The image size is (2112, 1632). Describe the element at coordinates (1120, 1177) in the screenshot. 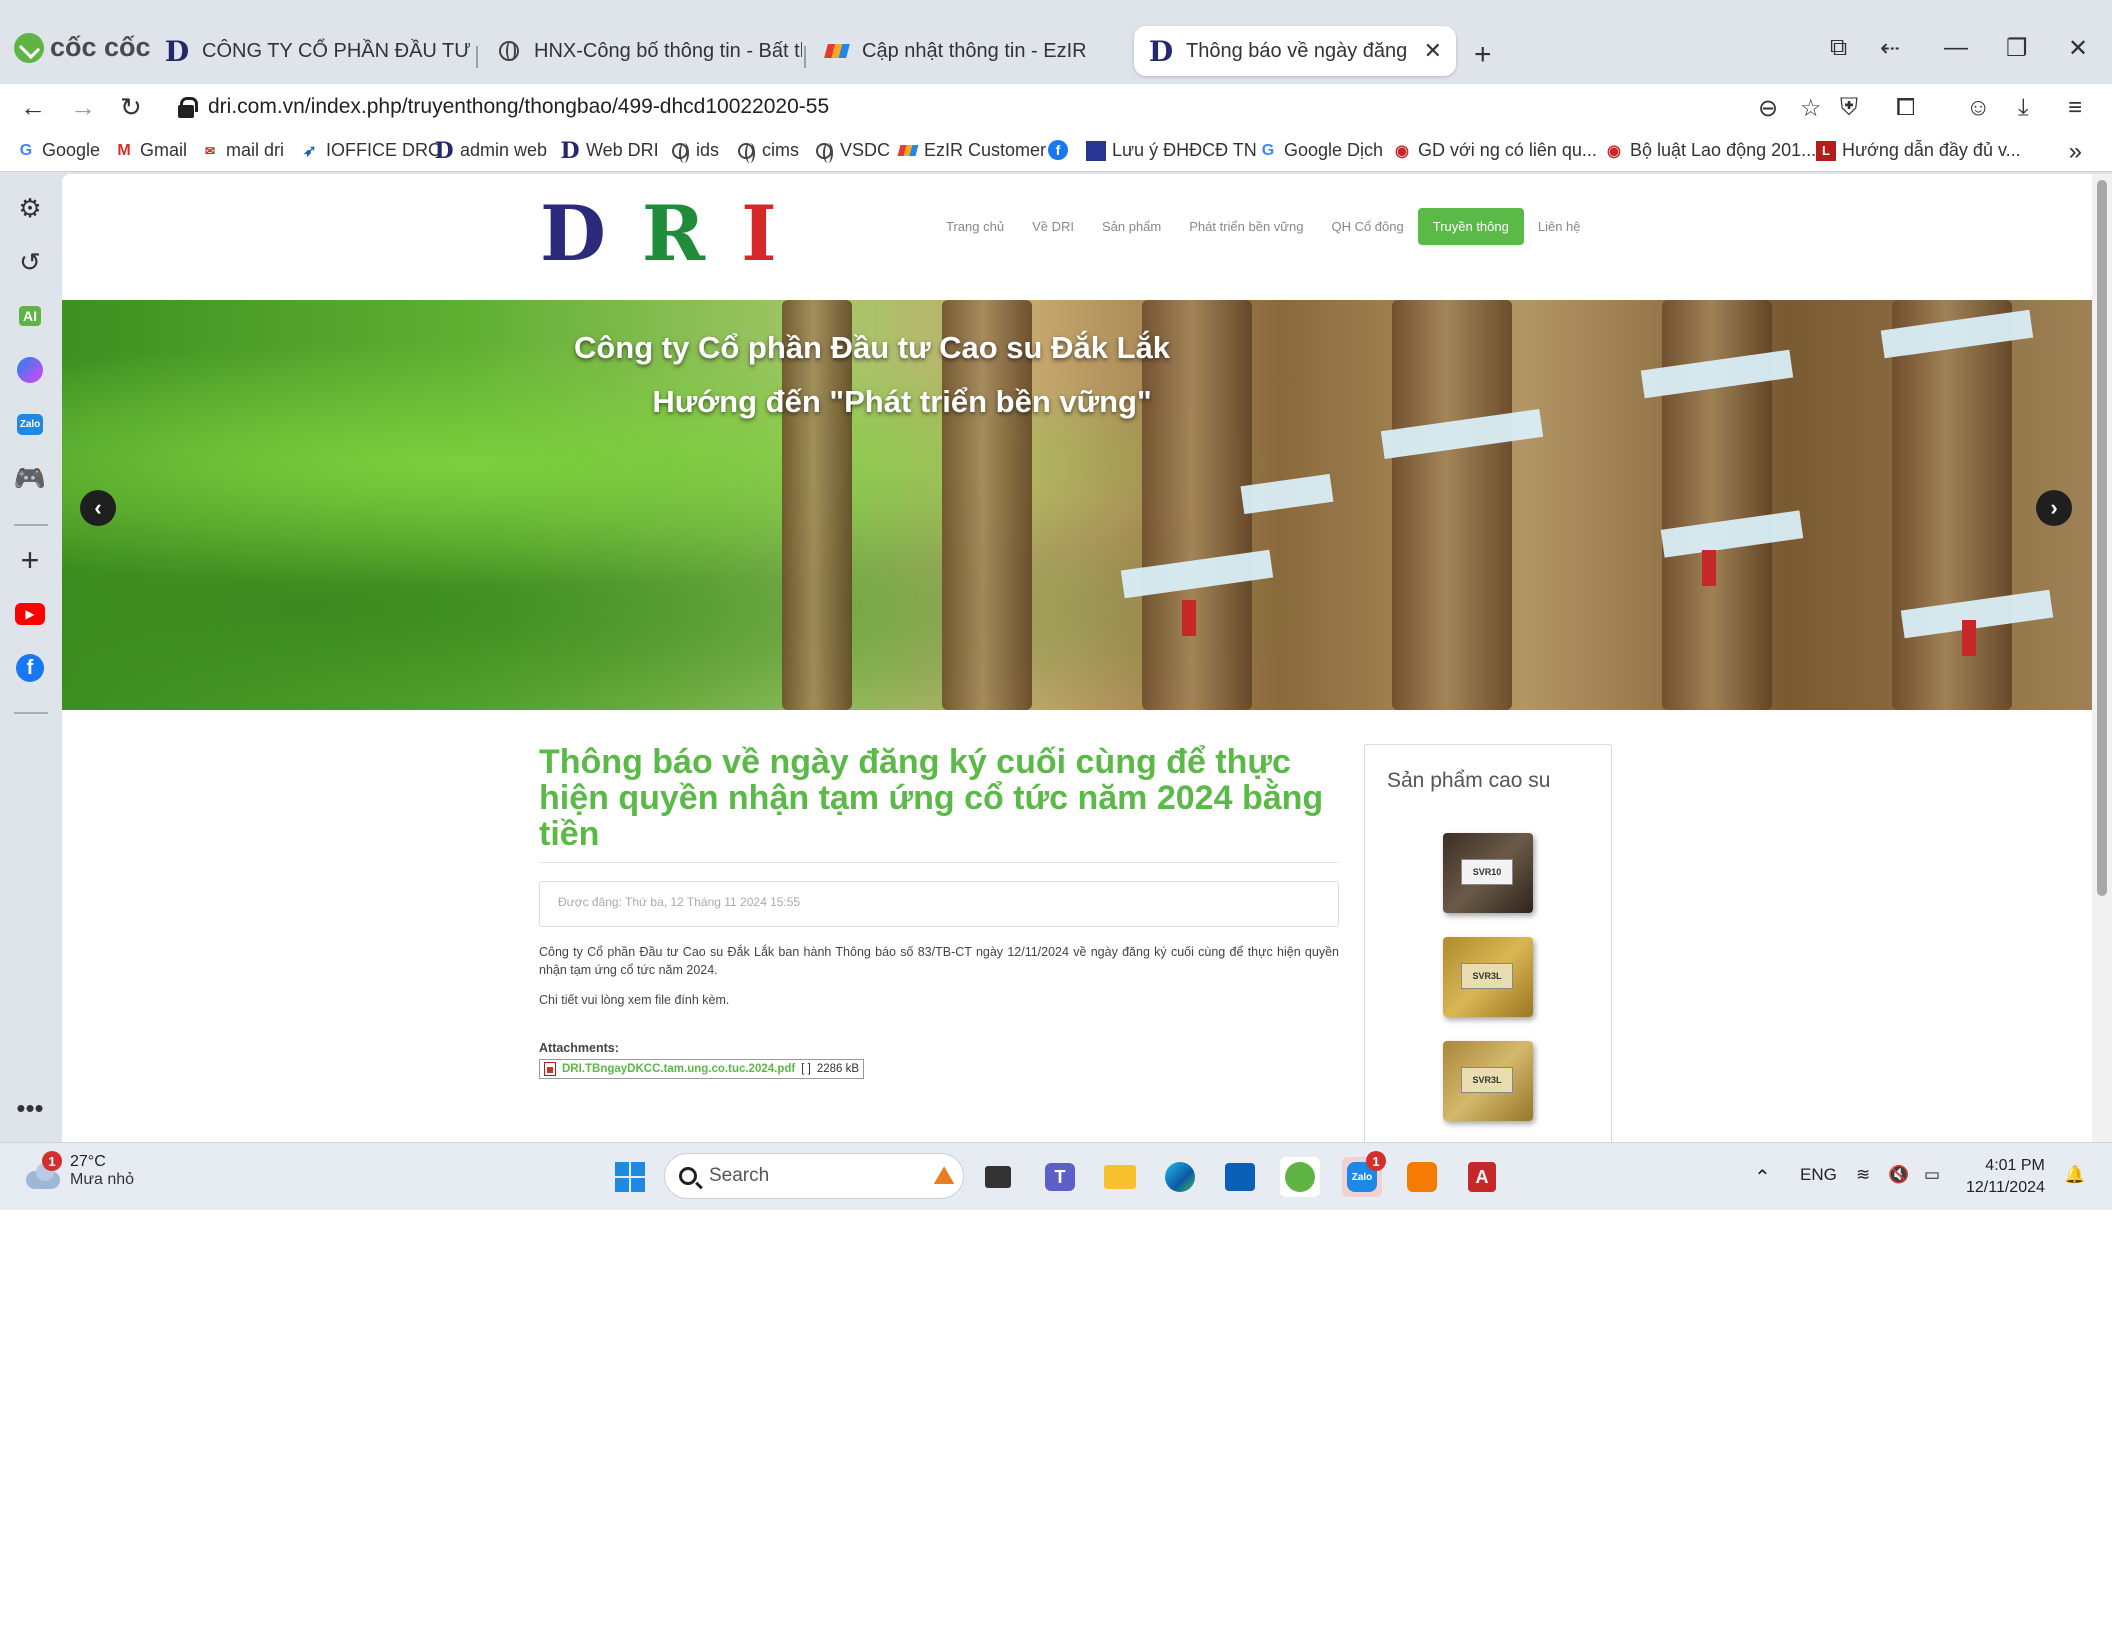

I see `file-explorer-icon` at that location.